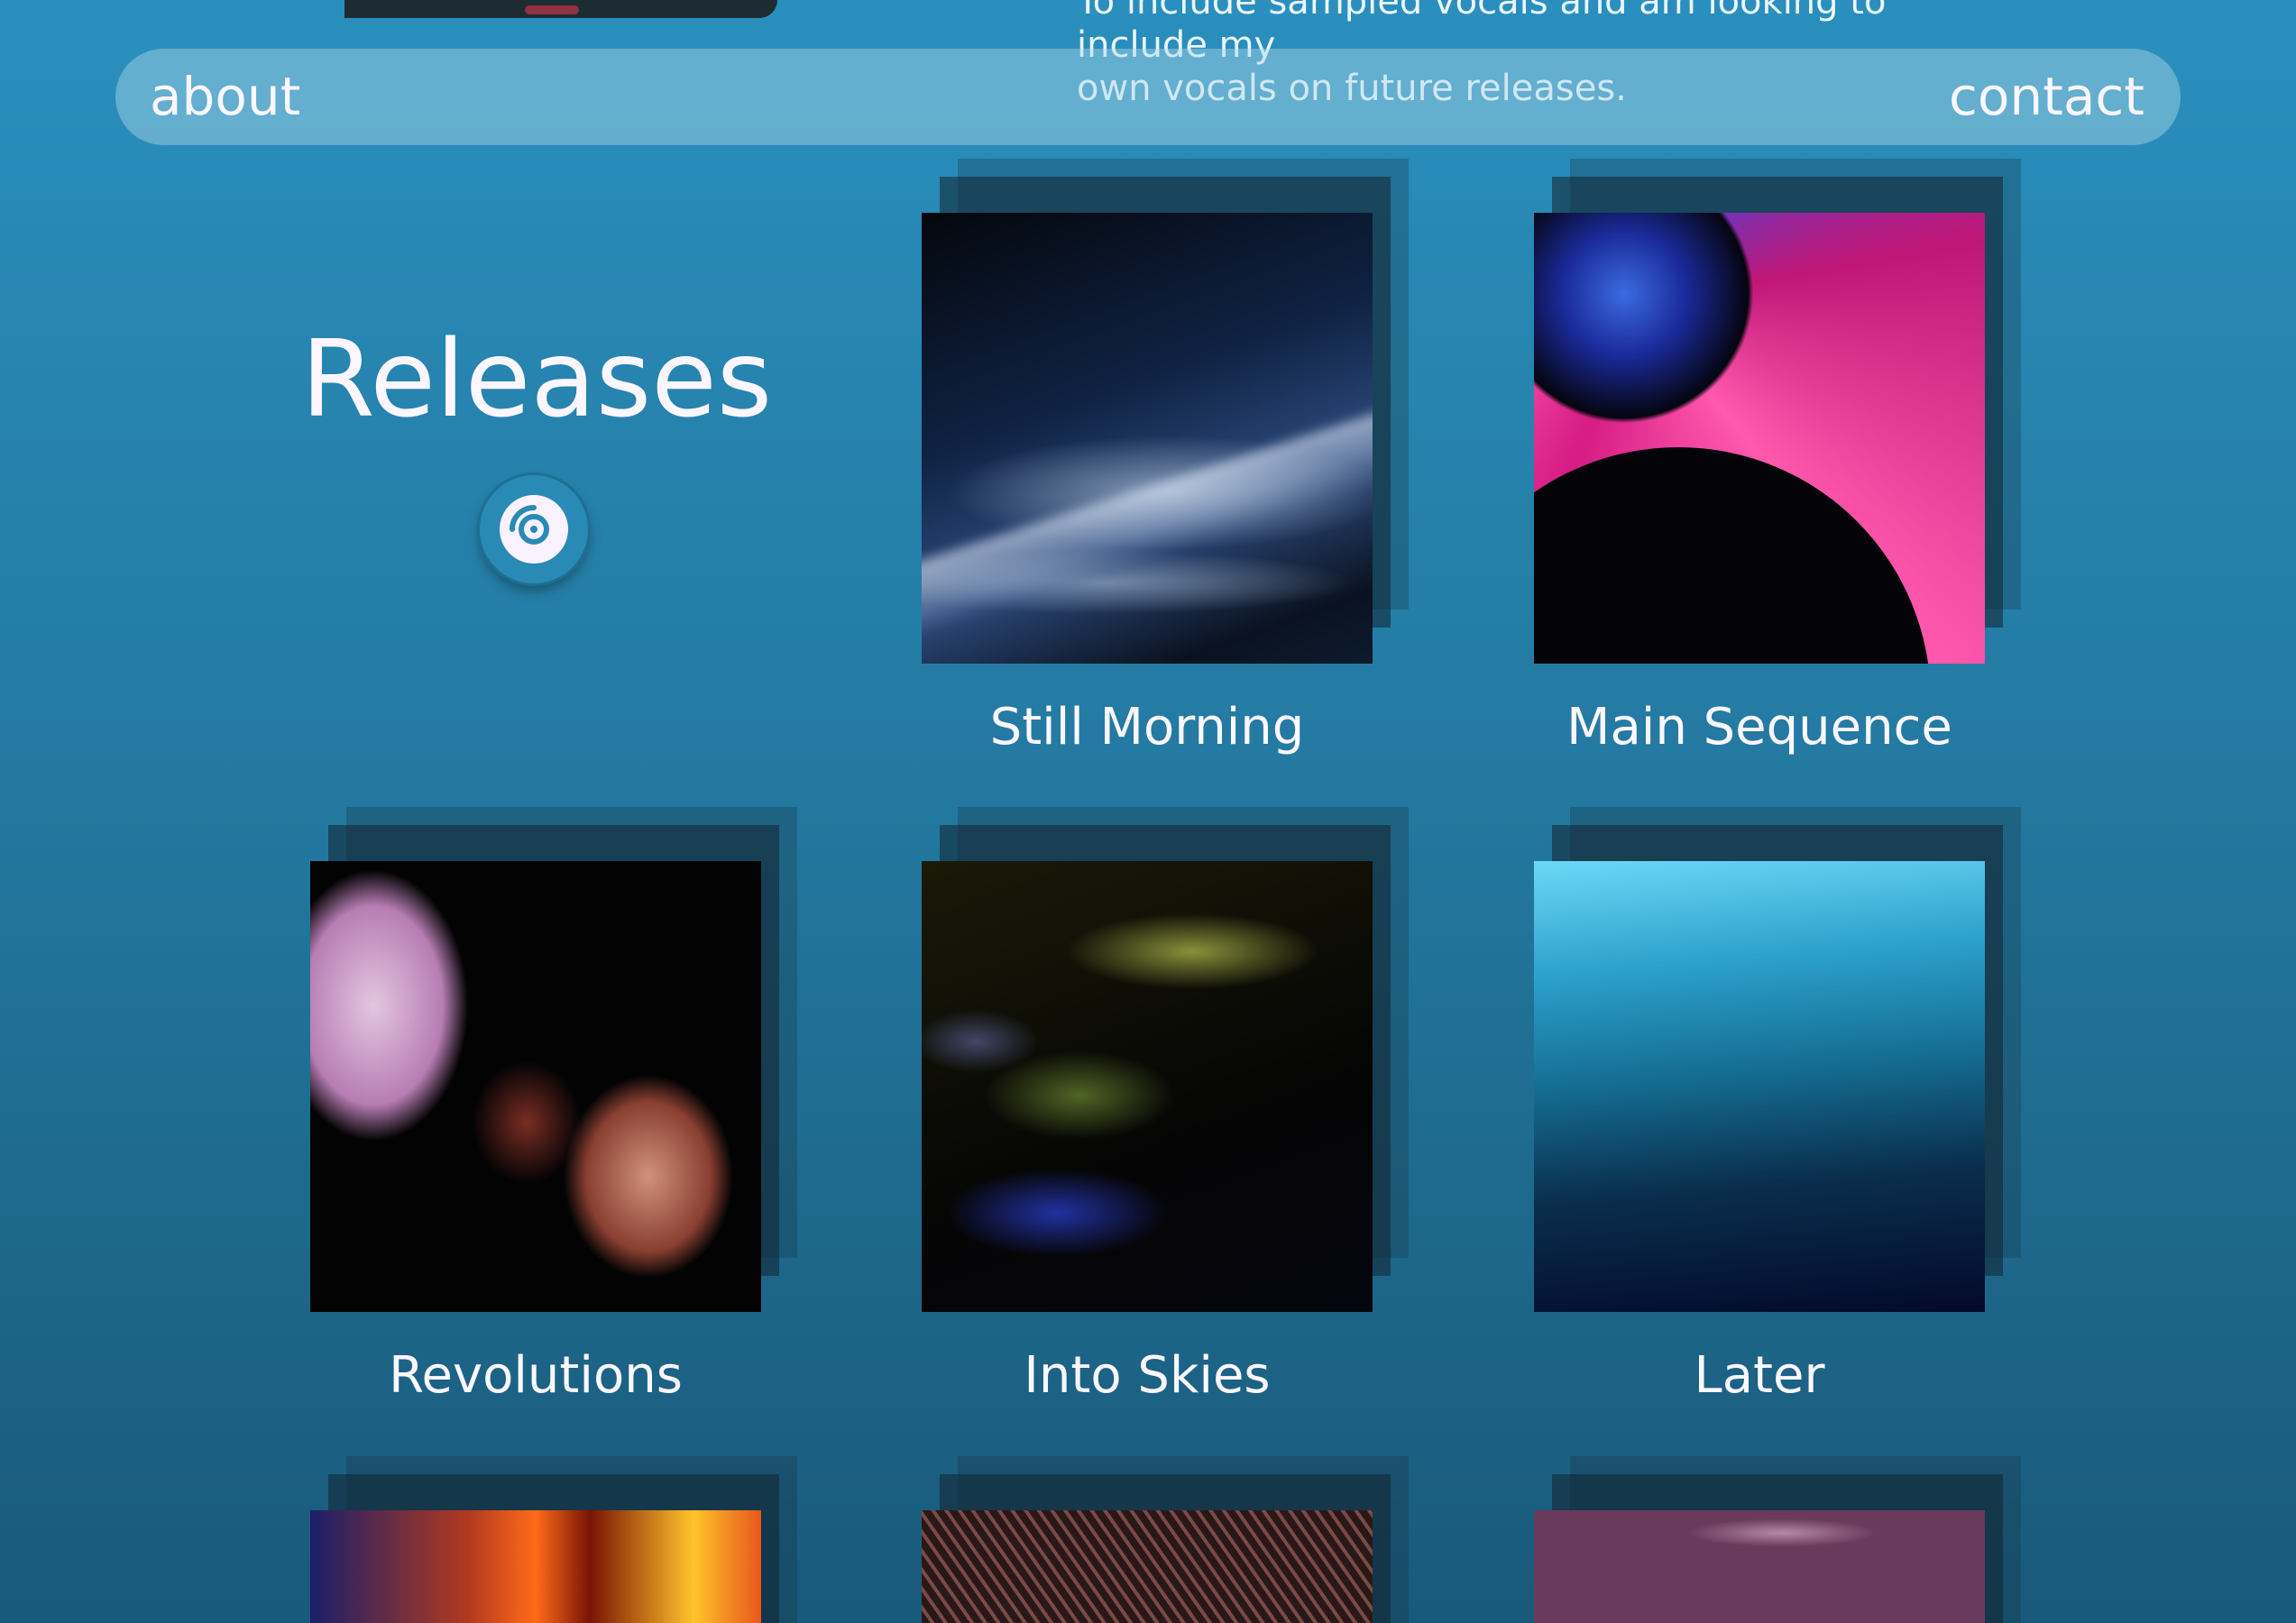 The height and width of the screenshot is (1623, 2296). What do you see at coordinates (1148, 97) in the screenshot?
I see `nav-bar: about contact` at bounding box center [1148, 97].